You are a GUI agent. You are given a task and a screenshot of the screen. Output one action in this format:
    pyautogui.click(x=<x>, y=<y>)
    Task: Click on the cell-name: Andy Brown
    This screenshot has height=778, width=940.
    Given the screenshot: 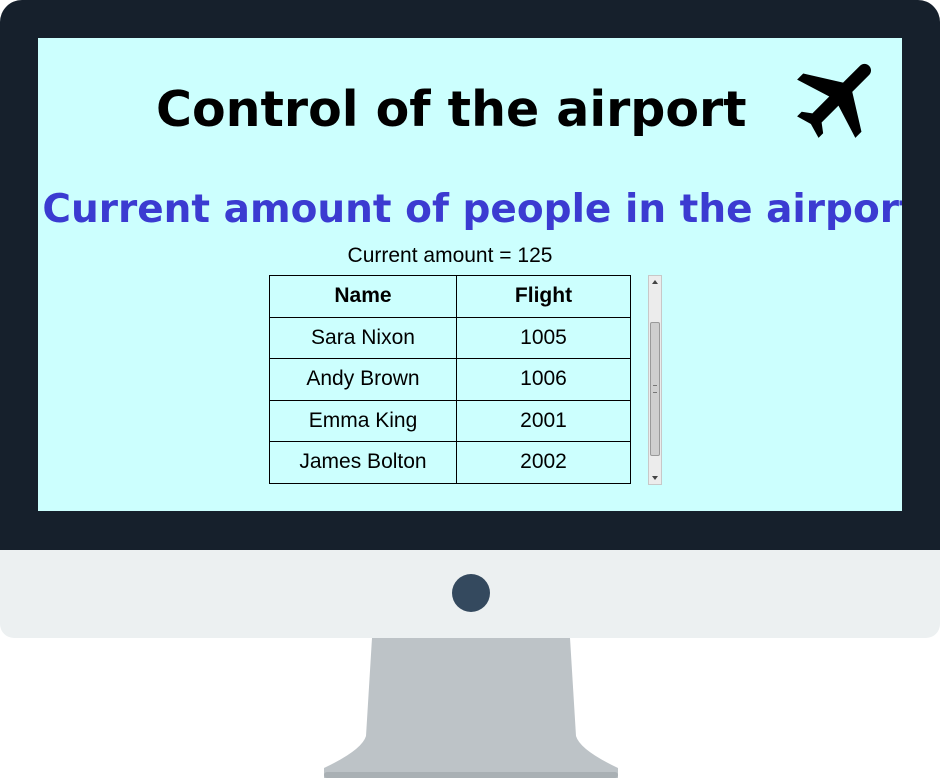 What is the action you would take?
    pyautogui.click(x=363, y=379)
    